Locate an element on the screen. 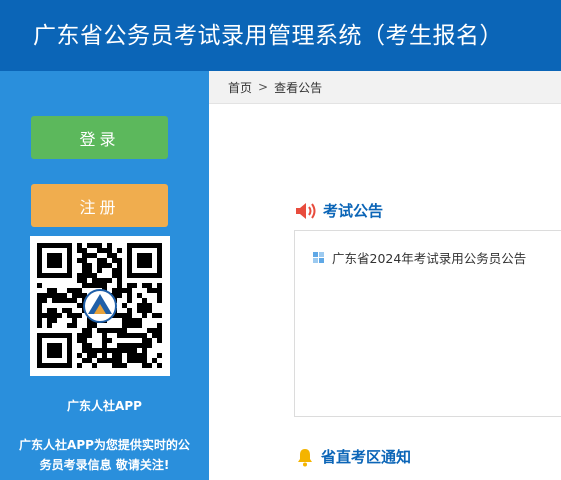  exam-notice-title: 考试公告 is located at coordinates (353, 211).